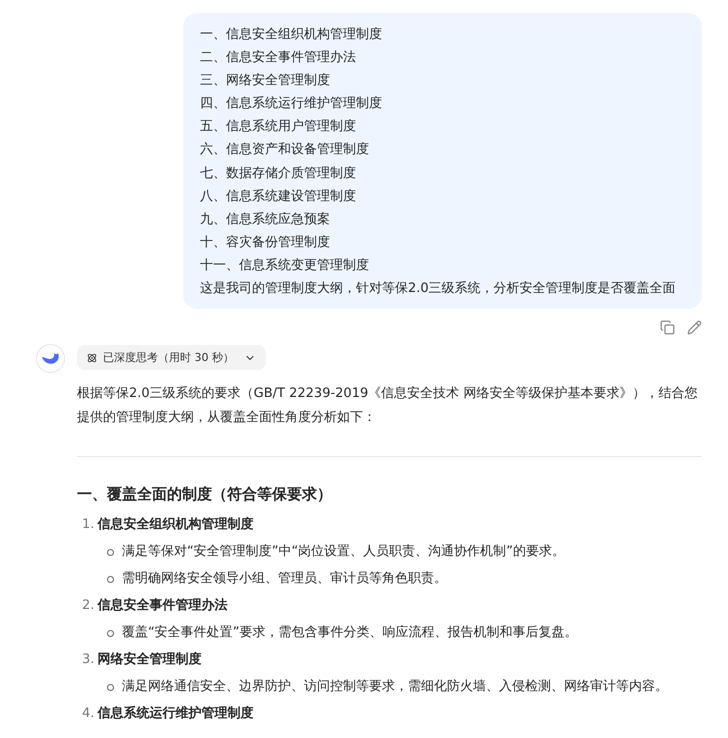 This screenshot has height=738, width=728. I want to click on list-title: 网络安全管理制度, so click(149, 660).